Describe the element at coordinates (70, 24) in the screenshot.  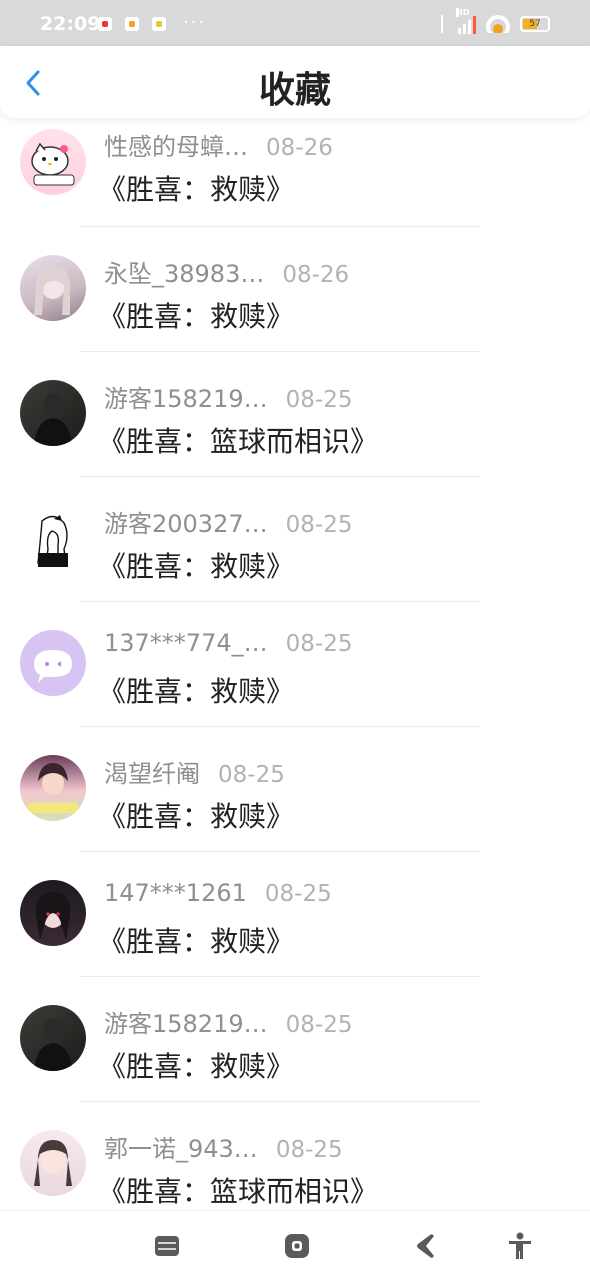
I see `status-time: 22:09` at that location.